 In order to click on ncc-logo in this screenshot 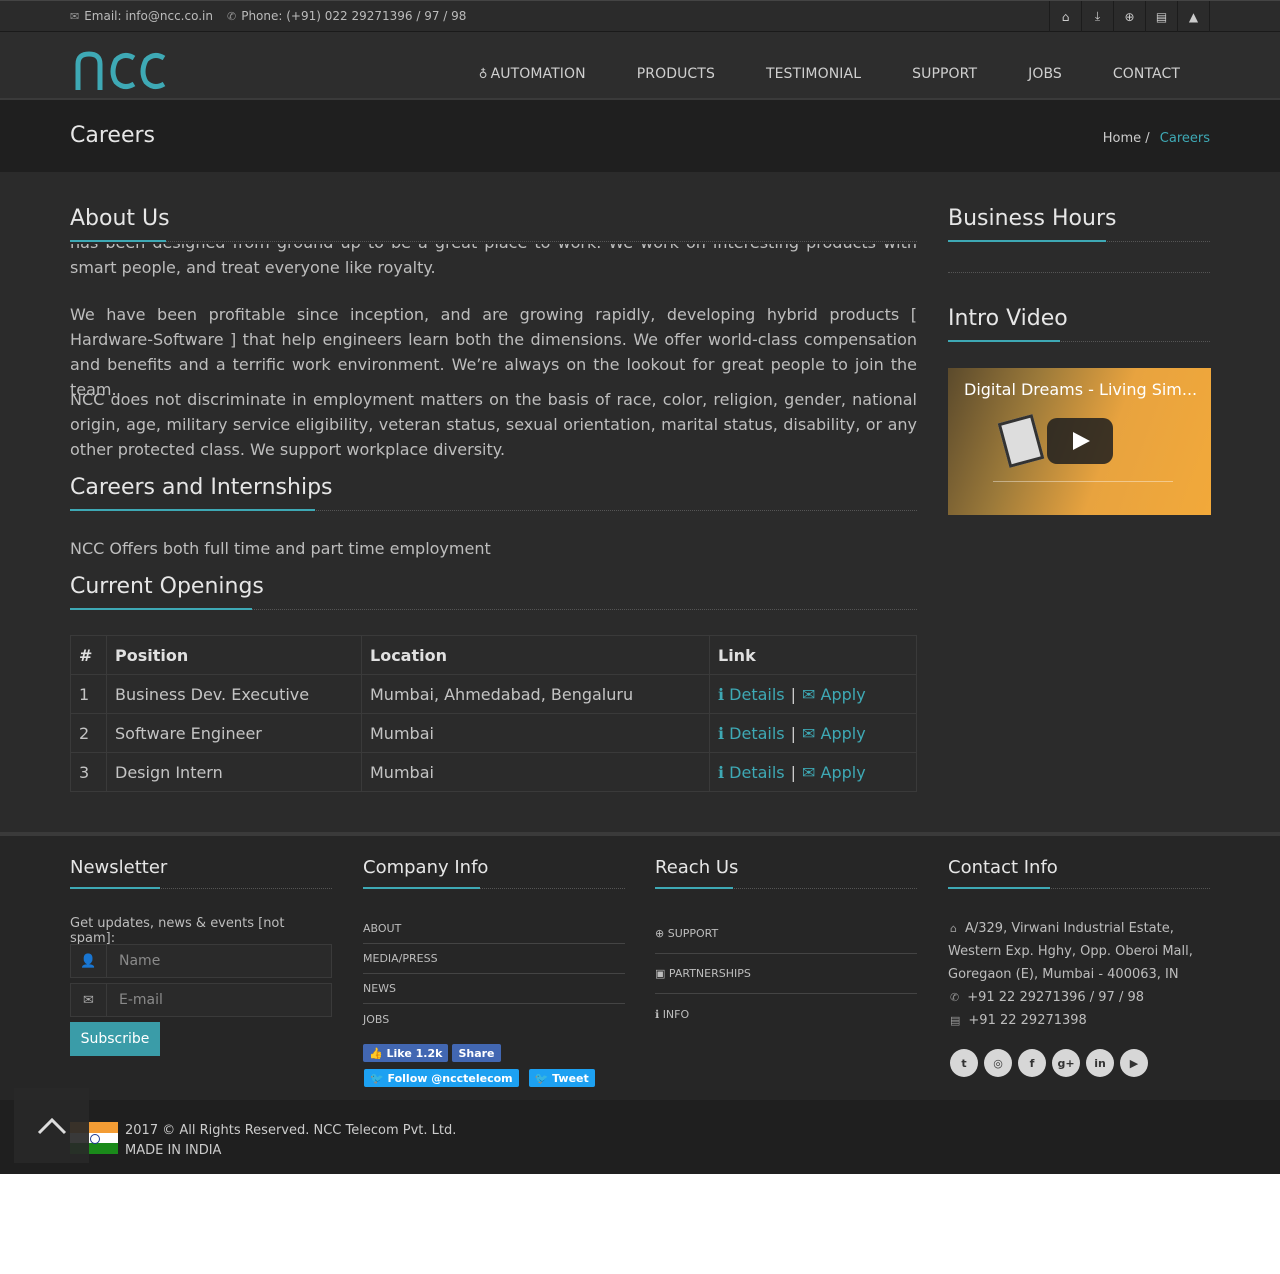, I will do `click(121, 73)`.